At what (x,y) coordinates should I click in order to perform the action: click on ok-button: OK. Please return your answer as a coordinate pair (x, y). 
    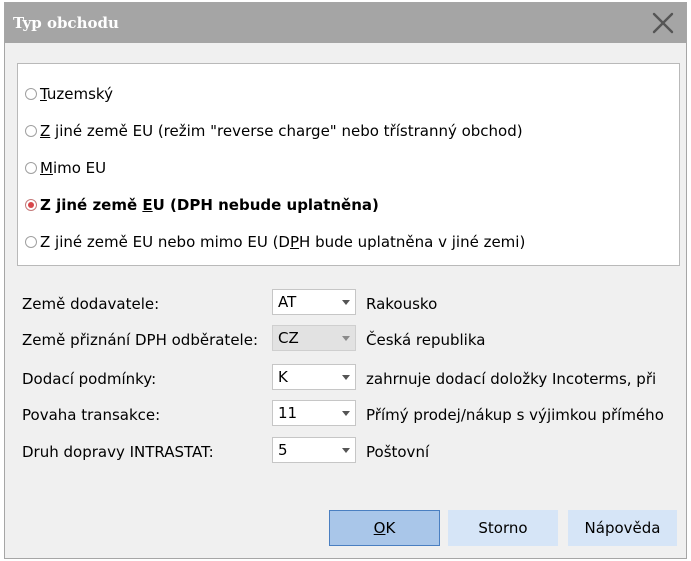
    Looking at the image, I should click on (384, 528).